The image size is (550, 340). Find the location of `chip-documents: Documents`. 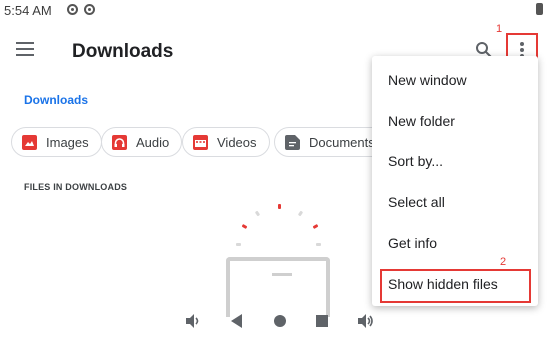

chip-documents: Documents is located at coordinates (331, 142).